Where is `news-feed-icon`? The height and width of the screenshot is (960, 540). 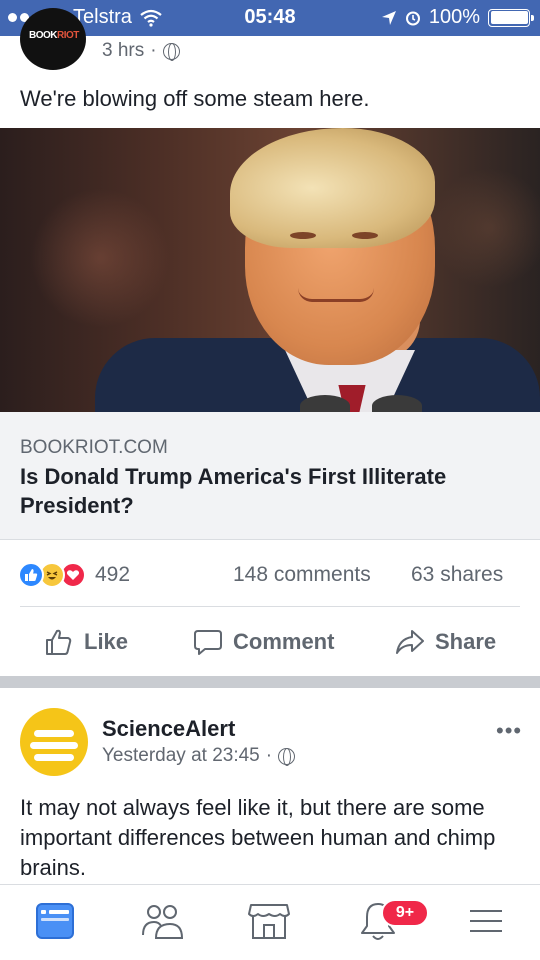
news-feed-icon is located at coordinates (55, 921).